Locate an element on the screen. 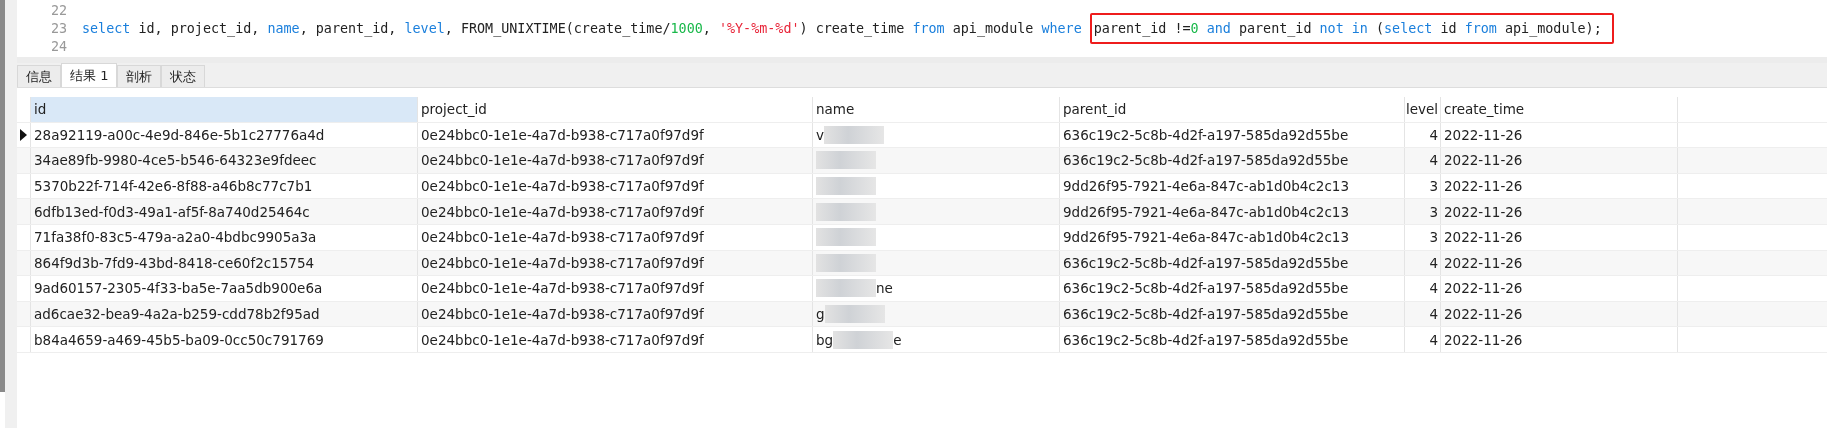 This screenshot has width=1827, height=428. highlight-box: parent_id !=0 and parent_id not in (select id from api_module); is located at coordinates (1351, 28).